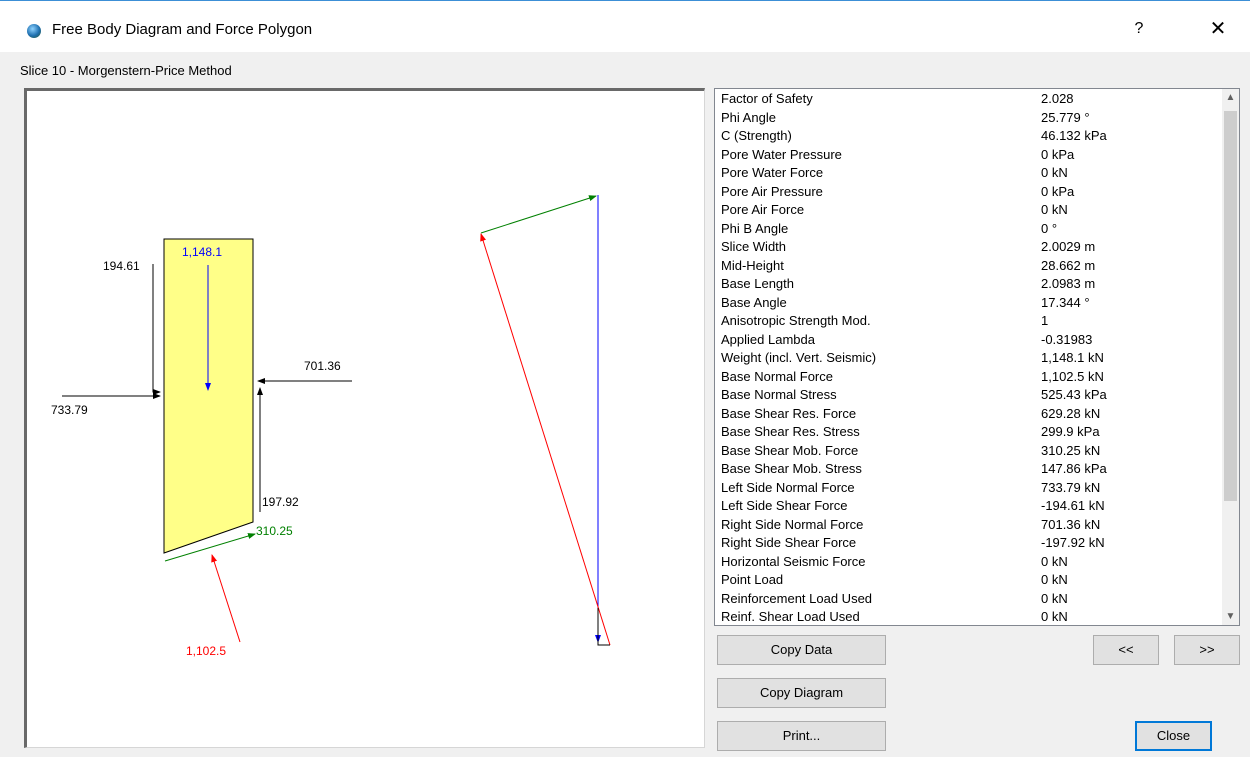  What do you see at coordinates (791, 468) in the screenshot?
I see `property-label: Base Shear Mob. Stress` at bounding box center [791, 468].